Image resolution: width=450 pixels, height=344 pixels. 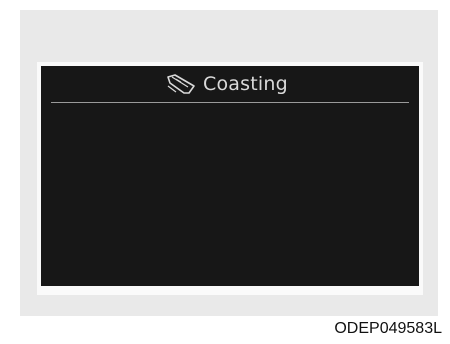 What do you see at coordinates (181, 84) in the screenshot?
I see `coasting-icon` at bounding box center [181, 84].